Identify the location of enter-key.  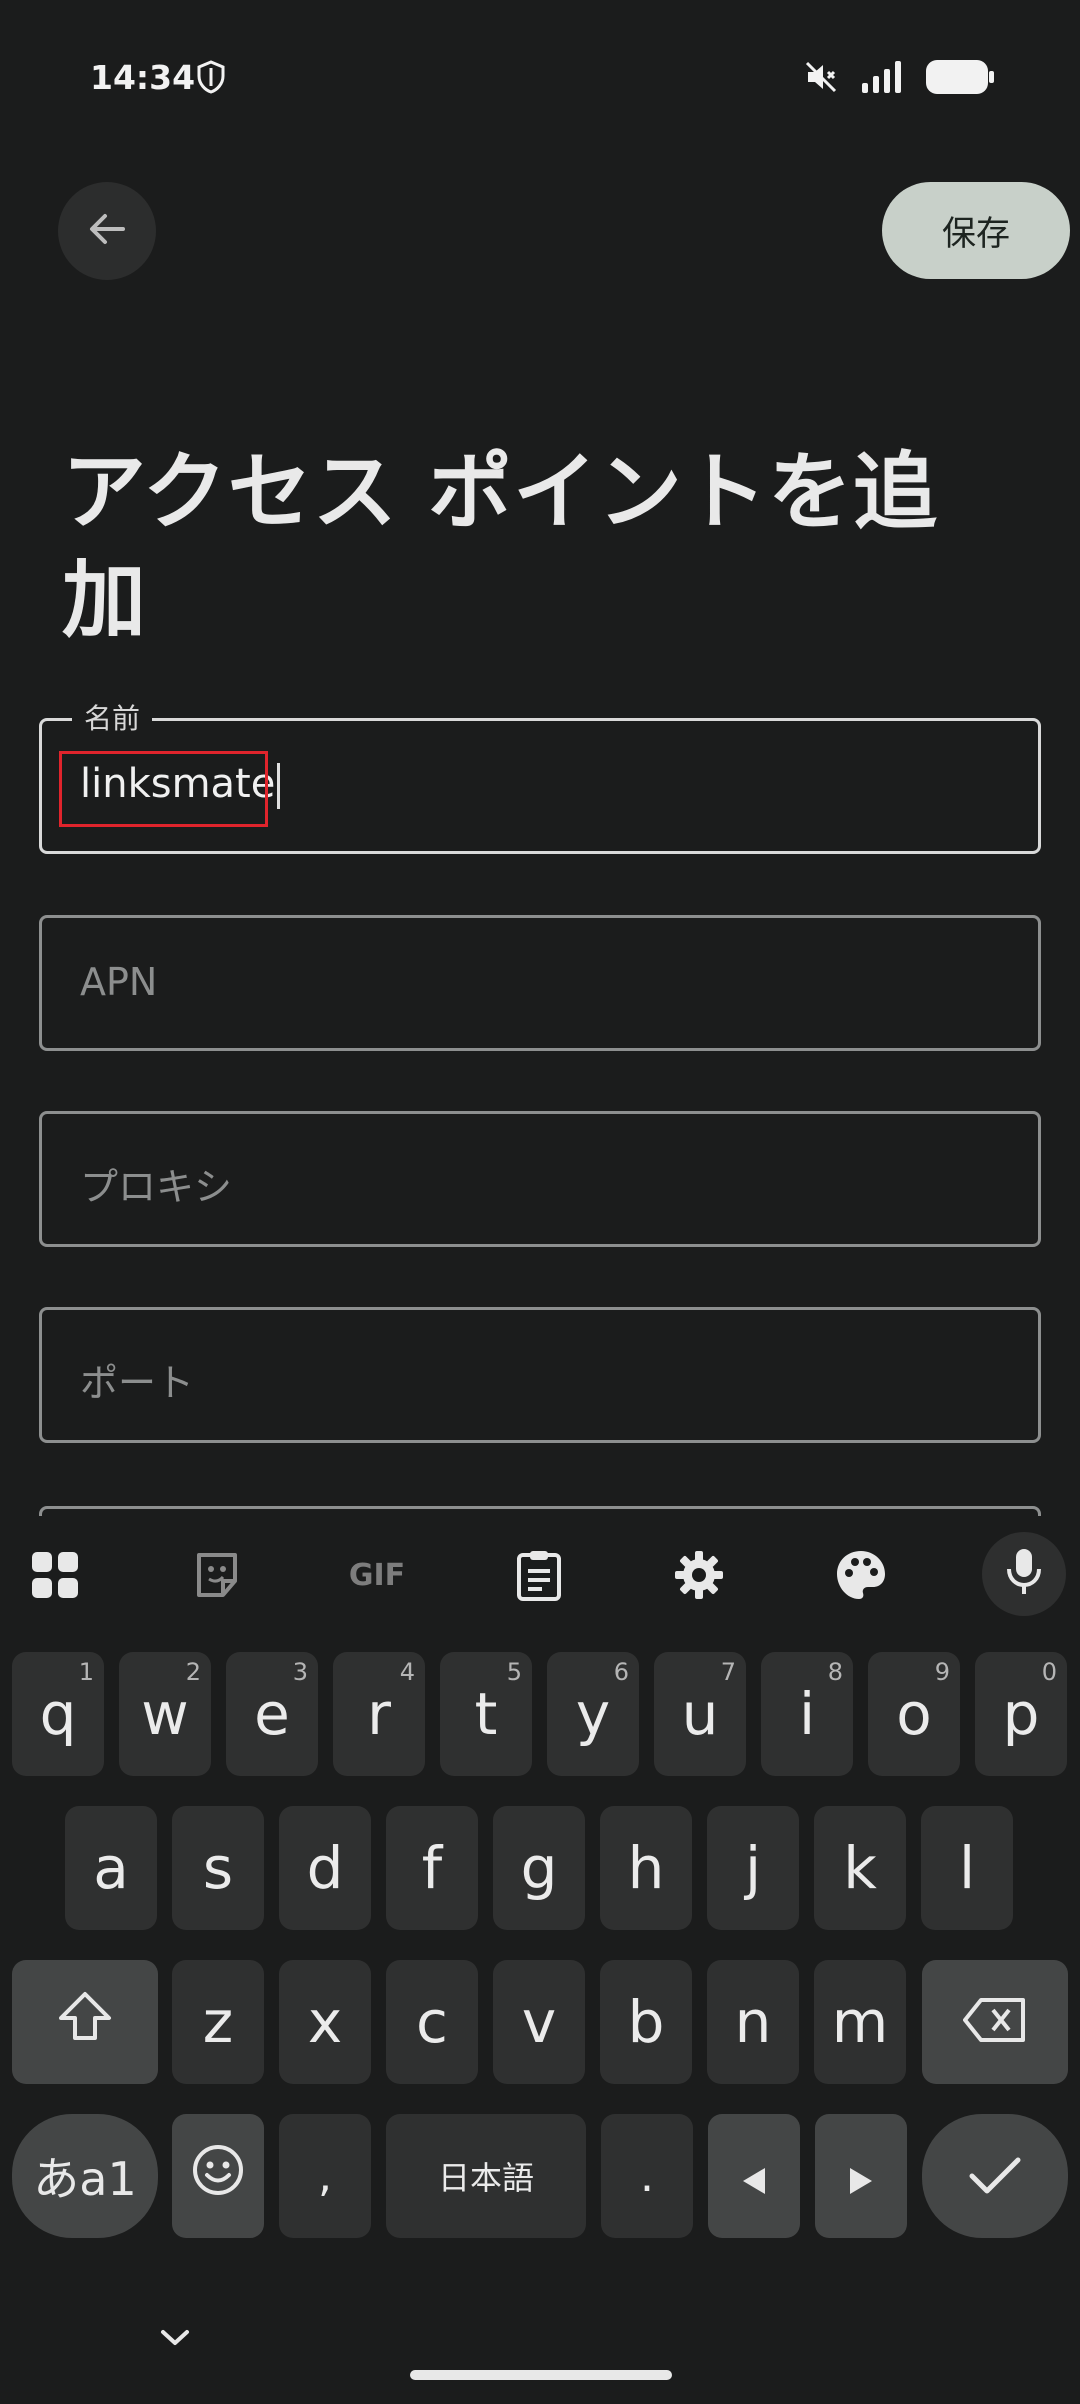
(995, 2176).